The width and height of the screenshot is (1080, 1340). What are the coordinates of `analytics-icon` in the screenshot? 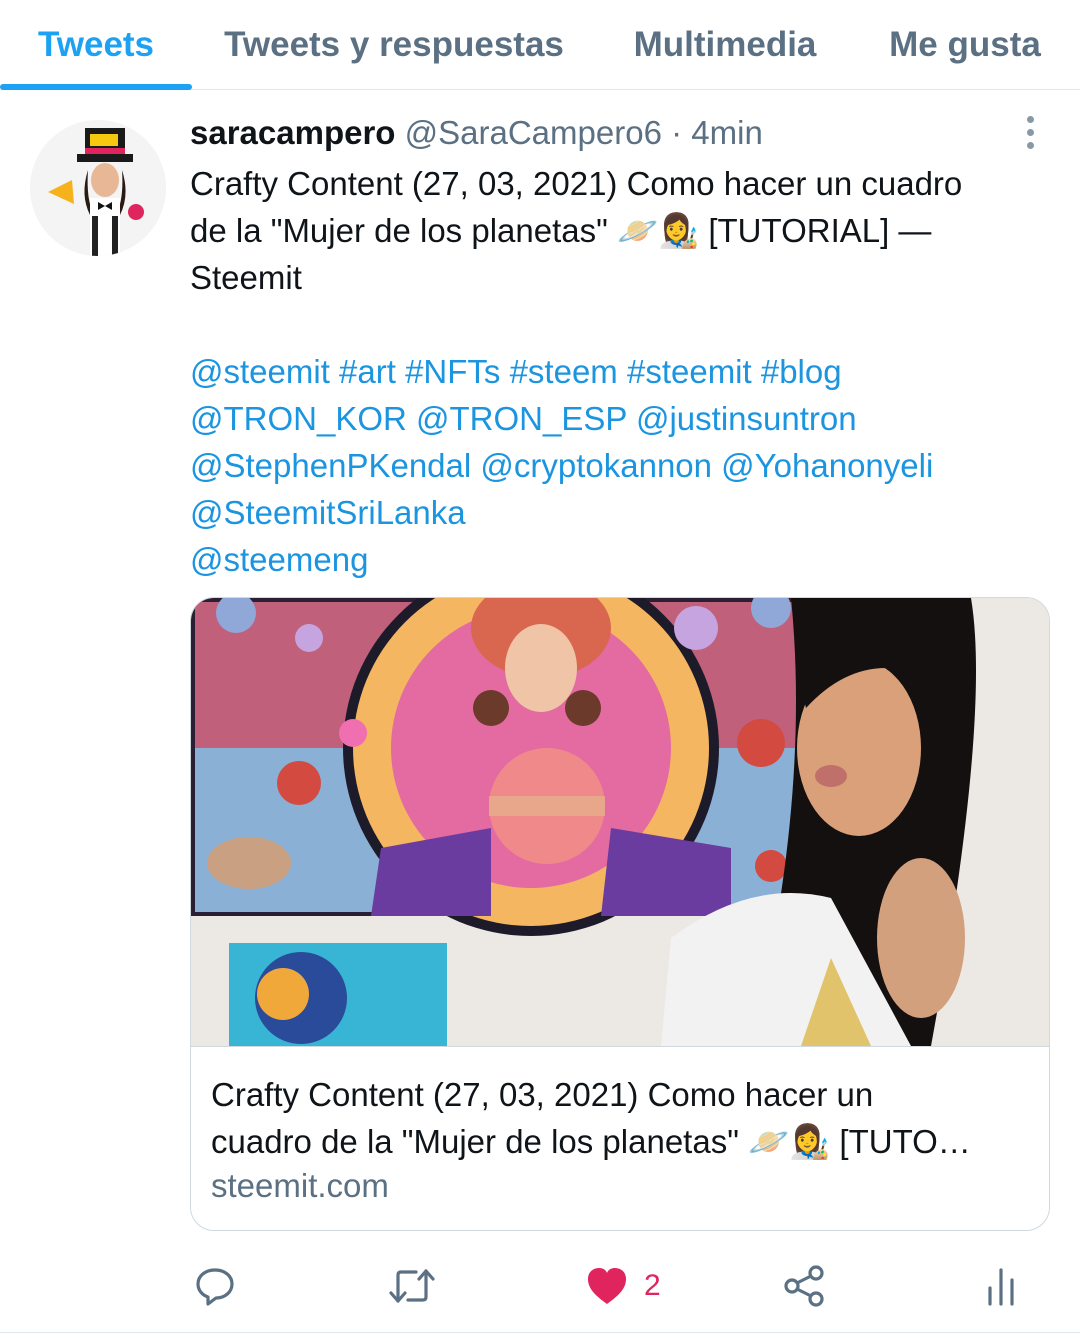 It's located at (1001, 1287).